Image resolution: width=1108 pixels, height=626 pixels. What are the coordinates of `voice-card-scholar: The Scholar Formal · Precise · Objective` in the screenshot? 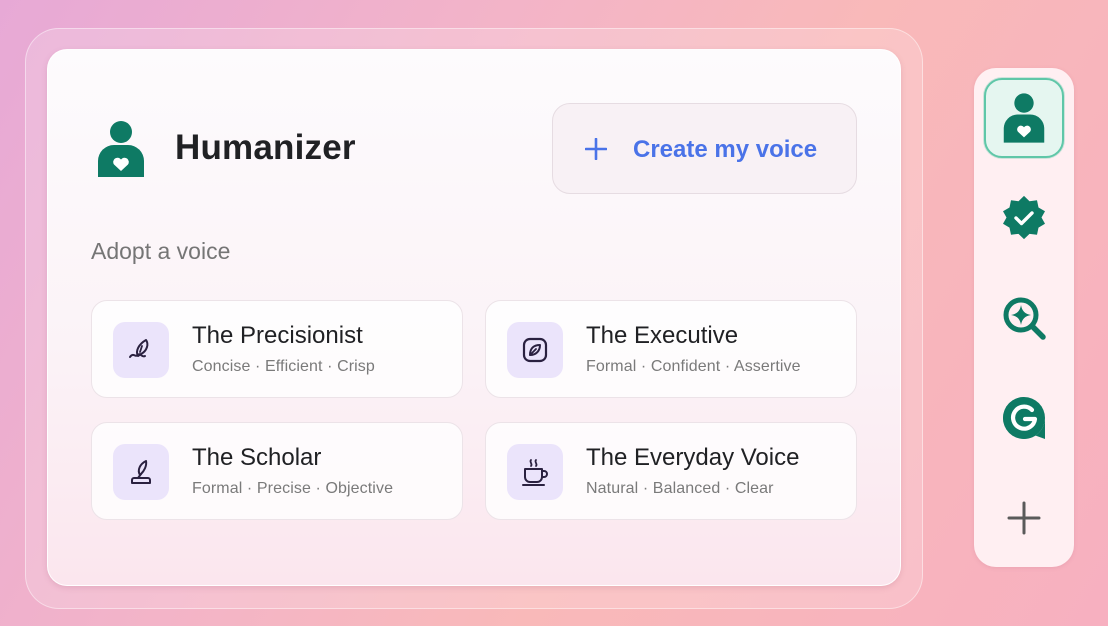 It's located at (277, 471).